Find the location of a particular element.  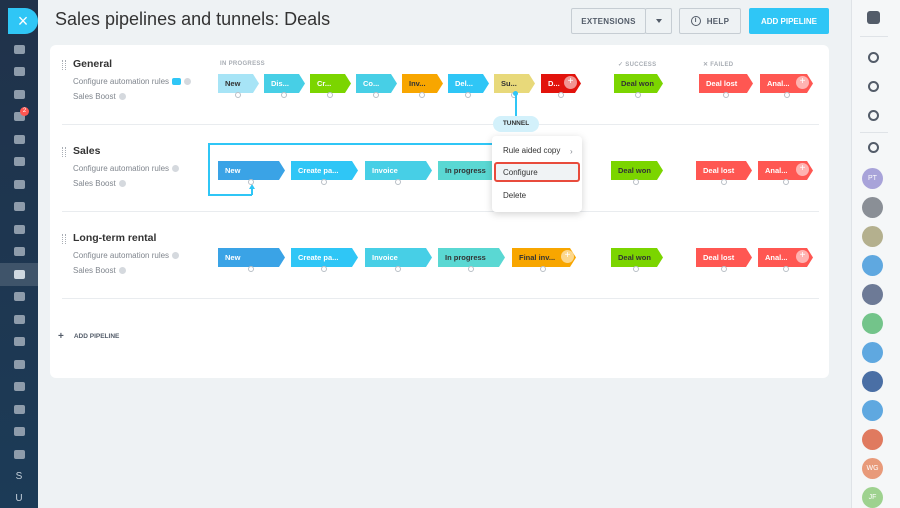

menu-item-rule-aided-copy: Rule aided copy is located at coordinates (531, 150).